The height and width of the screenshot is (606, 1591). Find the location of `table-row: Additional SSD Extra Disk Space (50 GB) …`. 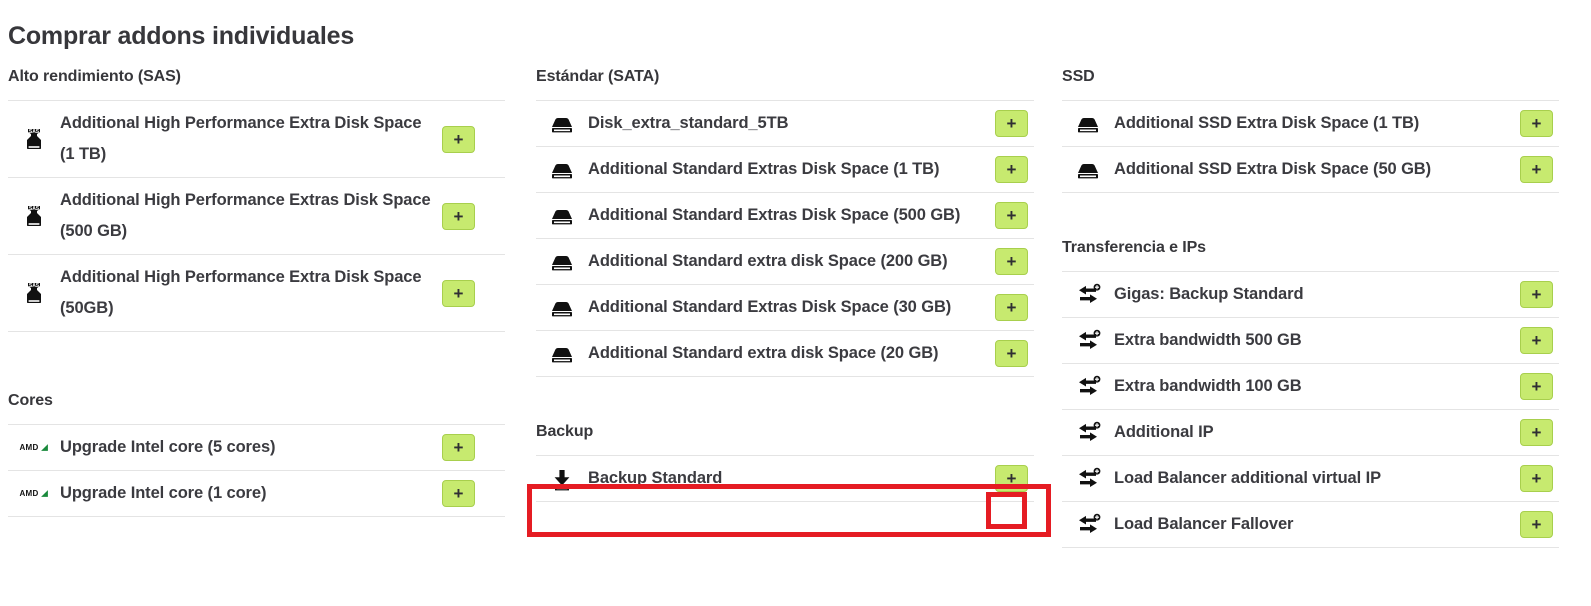

table-row: Additional SSD Extra Disk Space (50 GB) … is located at coordinates (1310, 170).